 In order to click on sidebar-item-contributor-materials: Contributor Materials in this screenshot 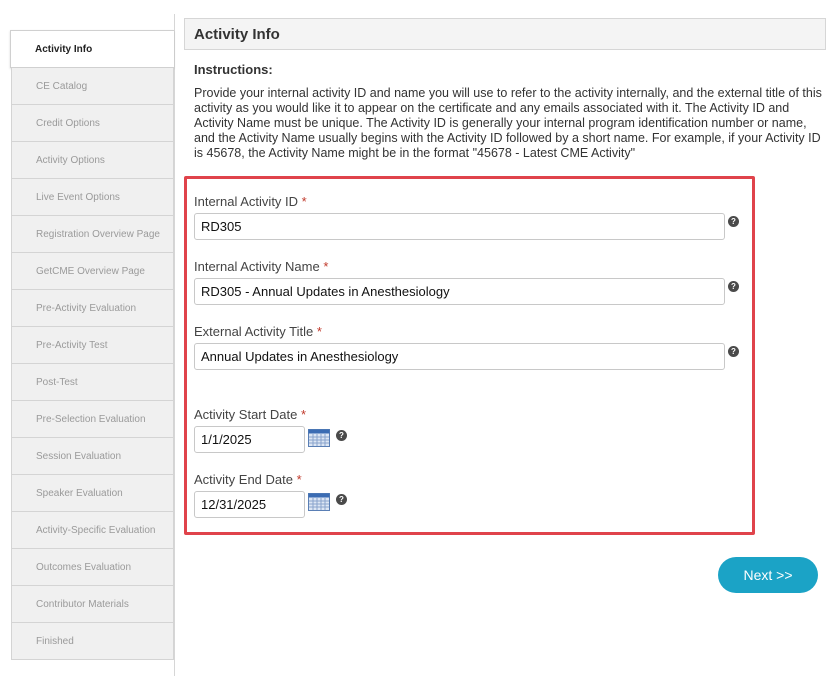, I will do `click(92, 604)`.